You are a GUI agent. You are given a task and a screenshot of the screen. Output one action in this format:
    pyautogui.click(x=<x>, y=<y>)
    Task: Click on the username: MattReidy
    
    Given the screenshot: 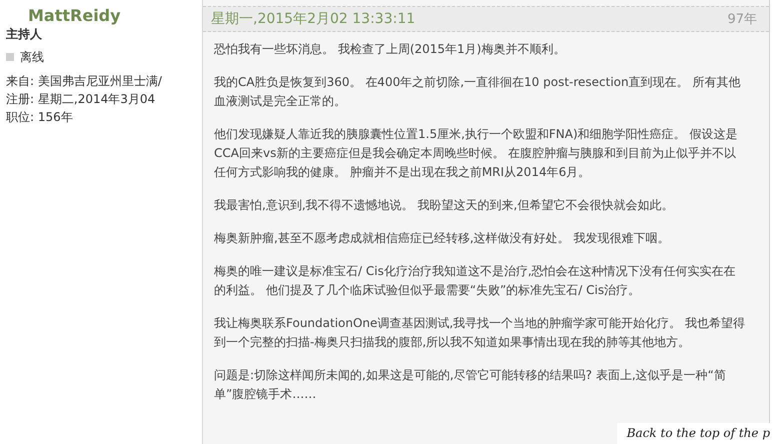 What is the action you would take?
    pyautogui.click(x=104, y=16)
    